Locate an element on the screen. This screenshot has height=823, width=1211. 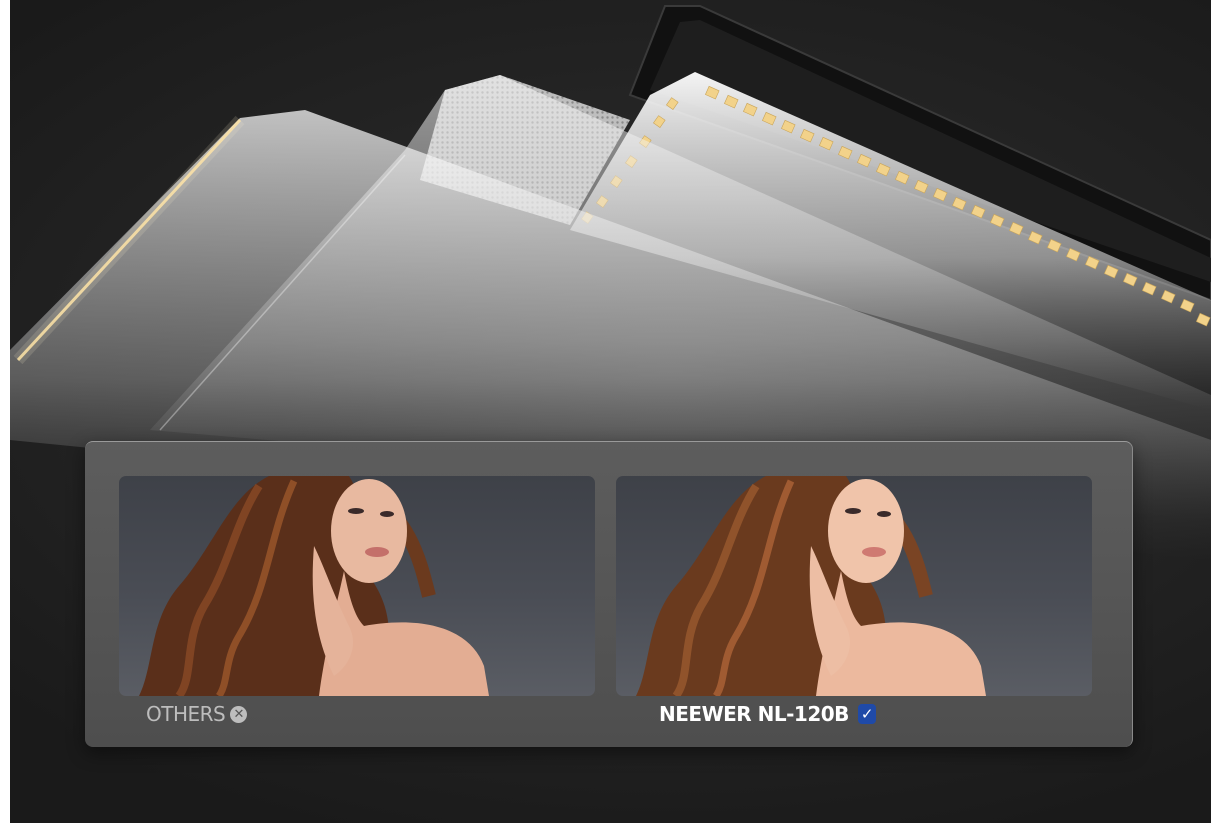
x-circle-icon: ✕ is located at coordinates (239, 714).